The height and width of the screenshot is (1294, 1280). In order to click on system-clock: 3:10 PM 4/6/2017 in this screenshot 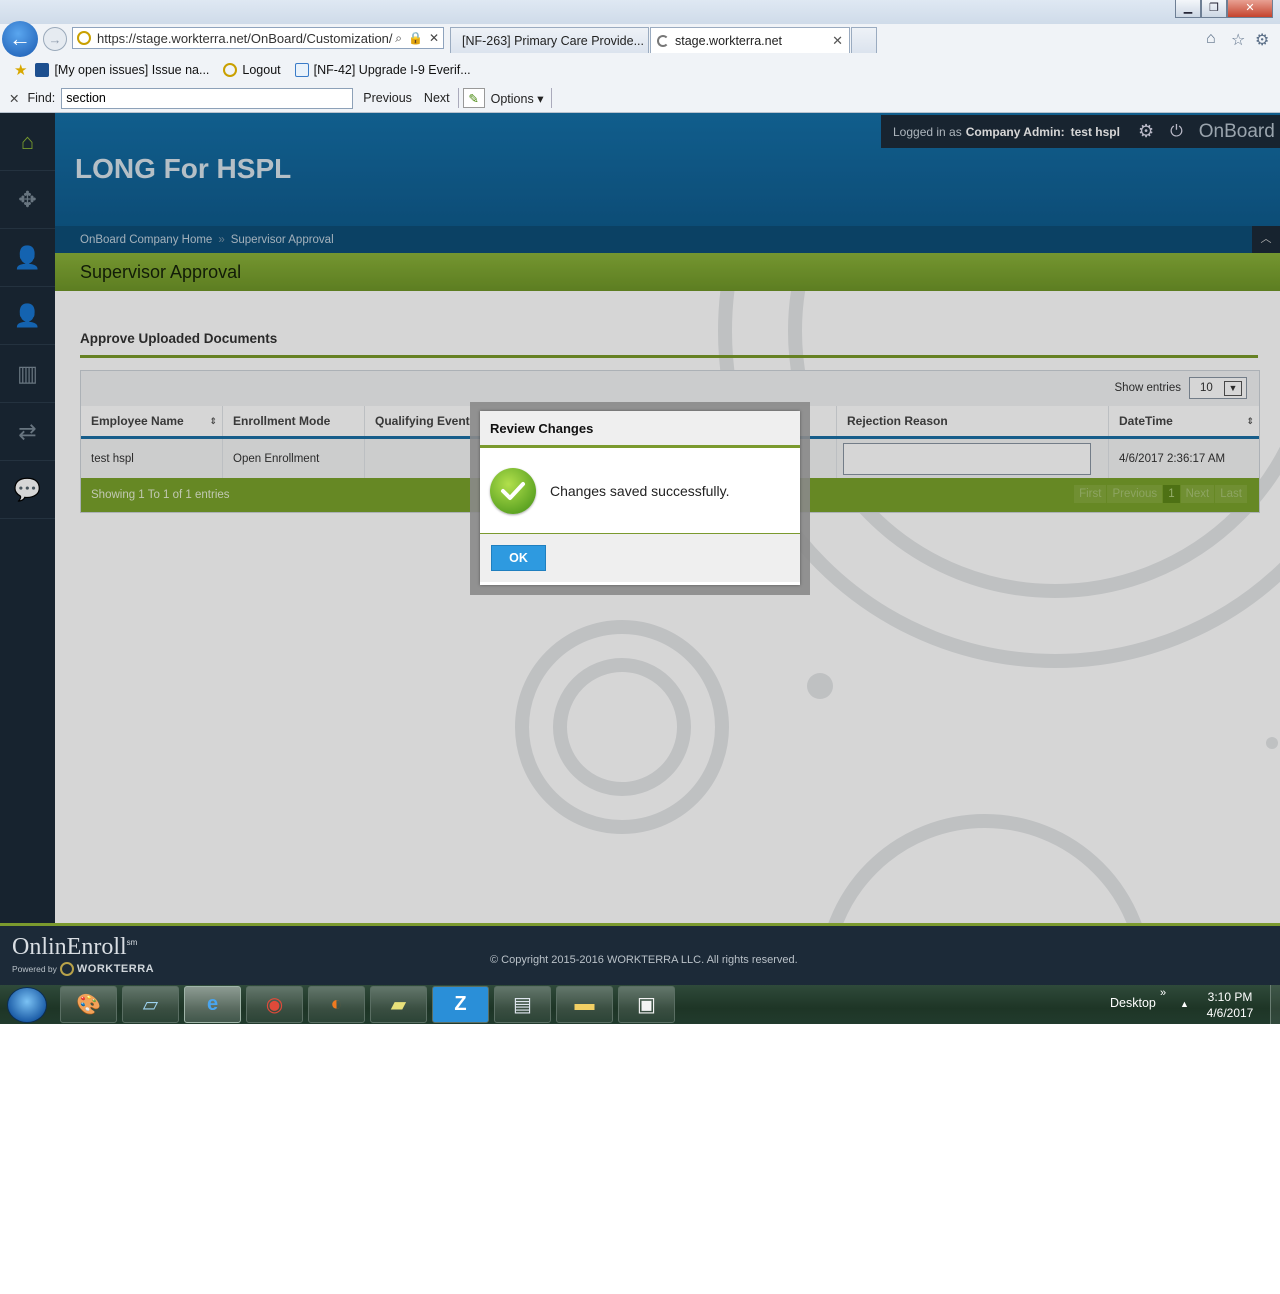, I will do `click(1230, 1005)`.